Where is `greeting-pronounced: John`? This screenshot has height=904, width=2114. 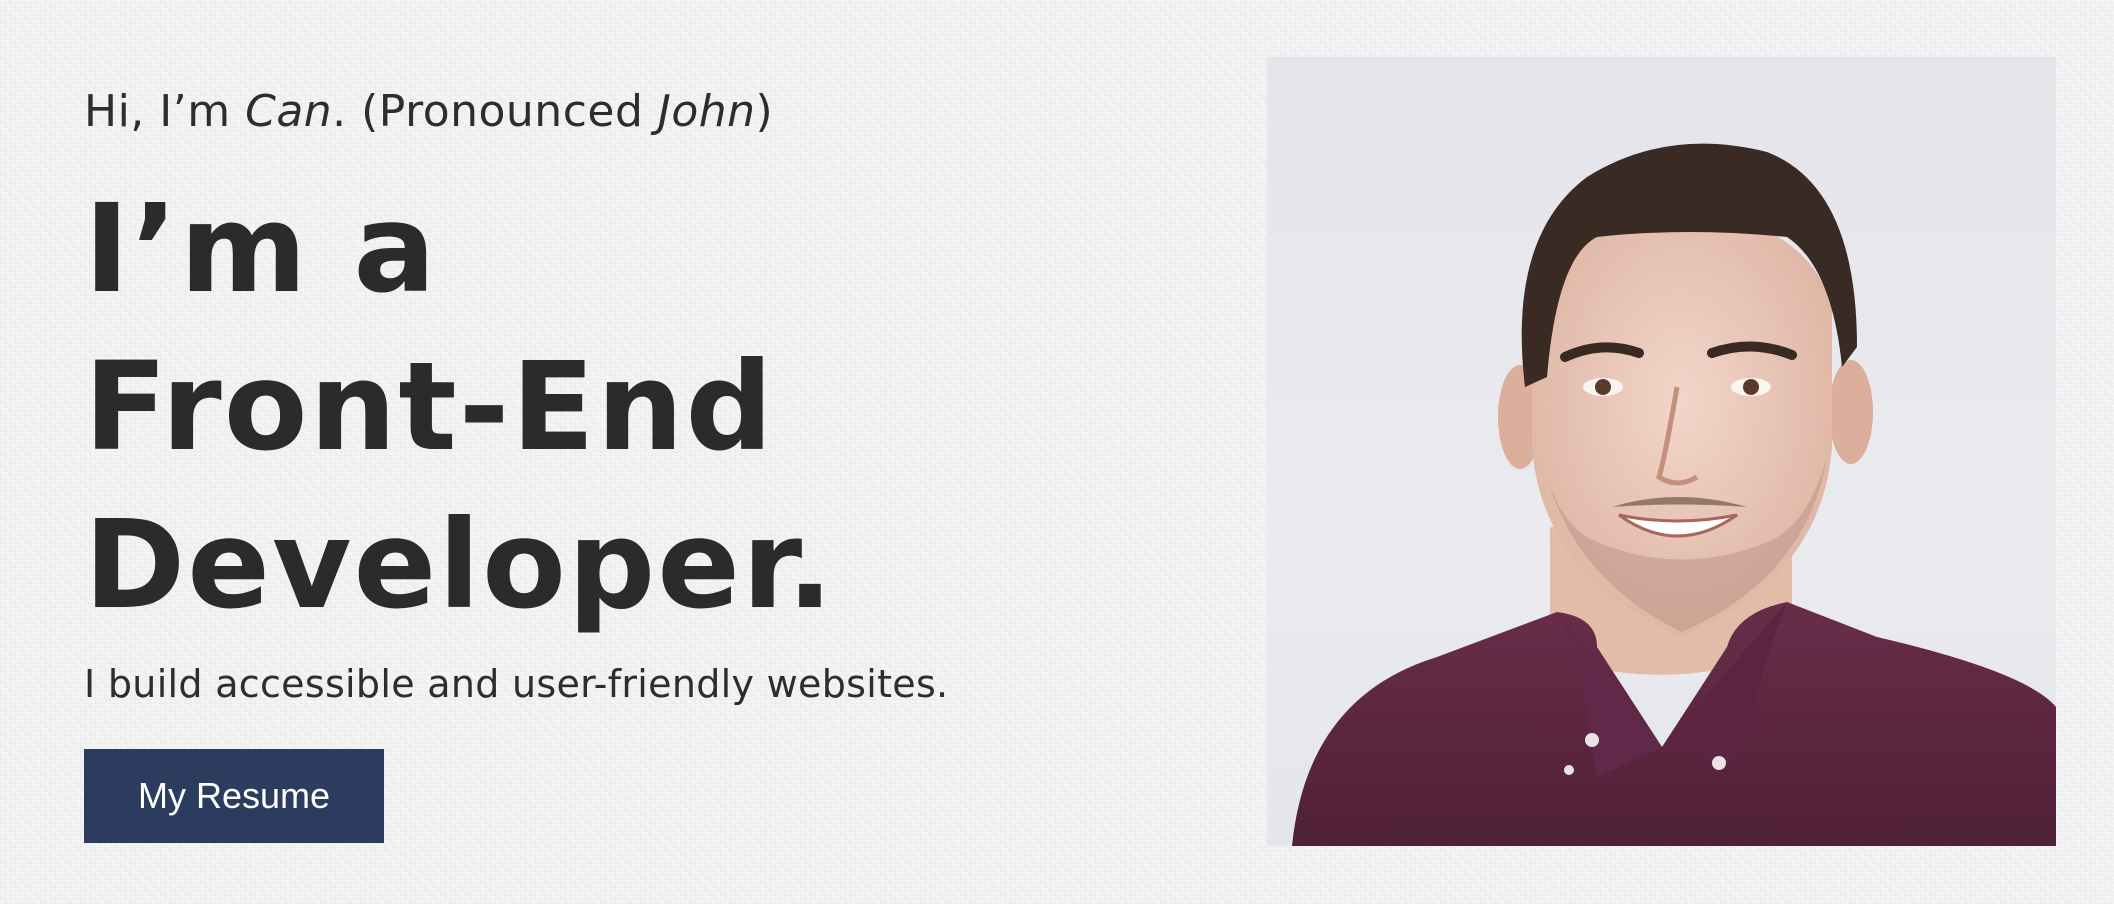 greeting-pronounced: John is located at coordinates (706, 111).